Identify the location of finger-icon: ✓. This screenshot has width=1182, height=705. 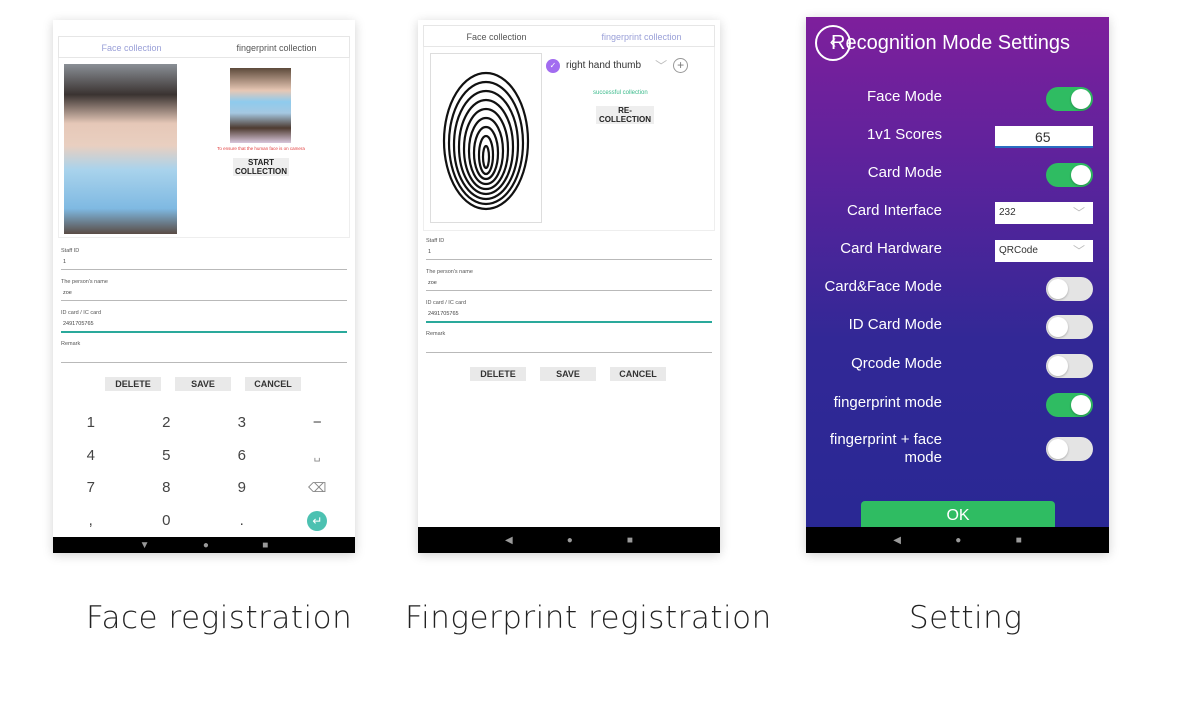
(553, 65).